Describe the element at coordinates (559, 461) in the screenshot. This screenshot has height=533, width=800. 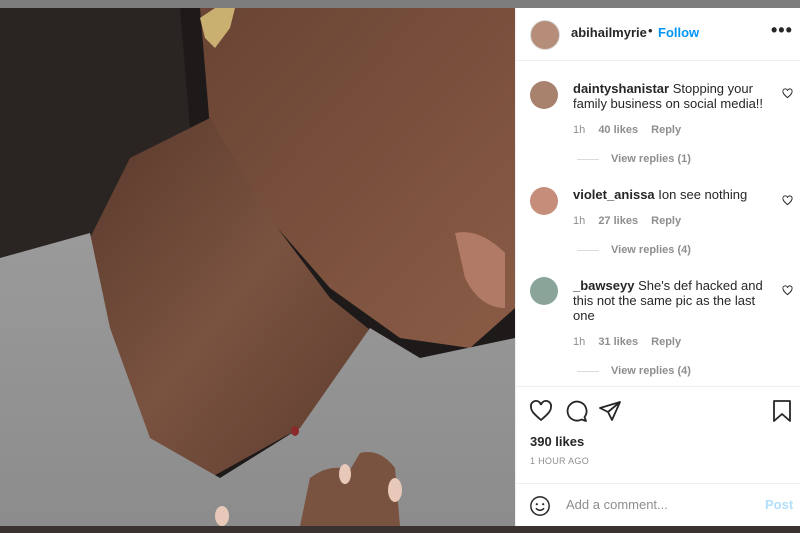
I see `post-timestamp: 1 HOUR AGO` at that location.